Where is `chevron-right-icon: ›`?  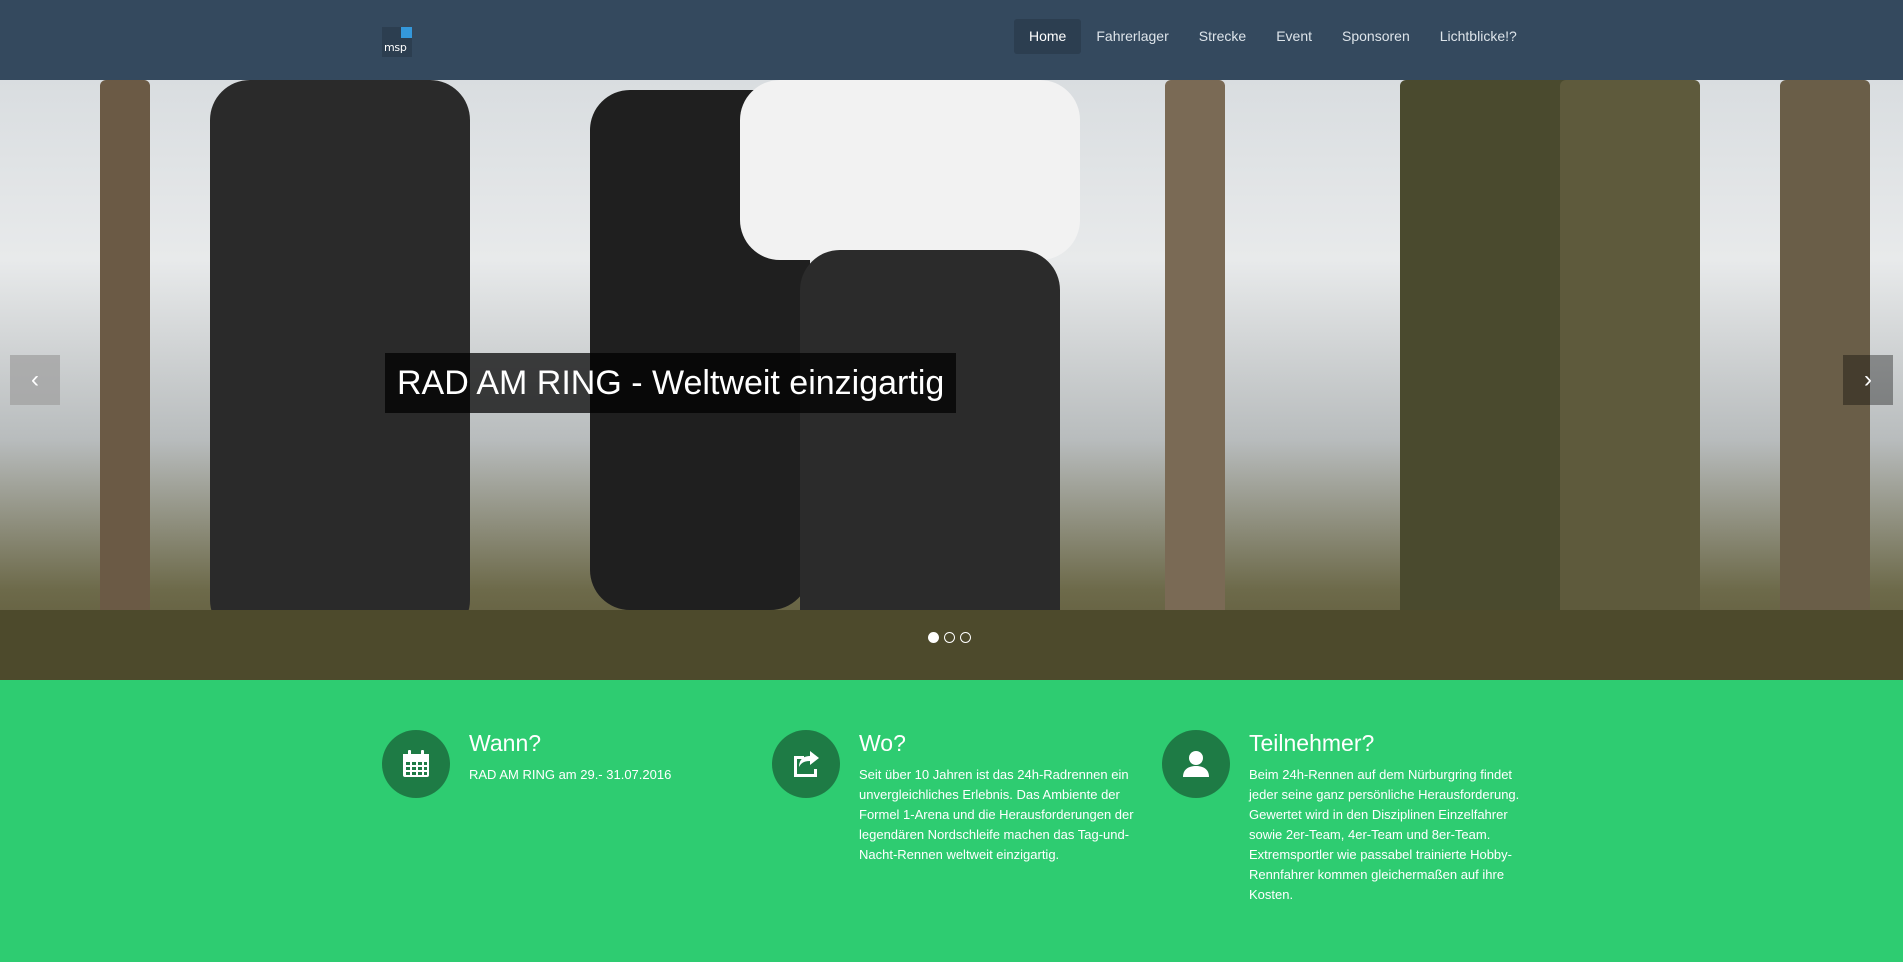
chevron-right-icon: › is located at coordinates (1868, 379).